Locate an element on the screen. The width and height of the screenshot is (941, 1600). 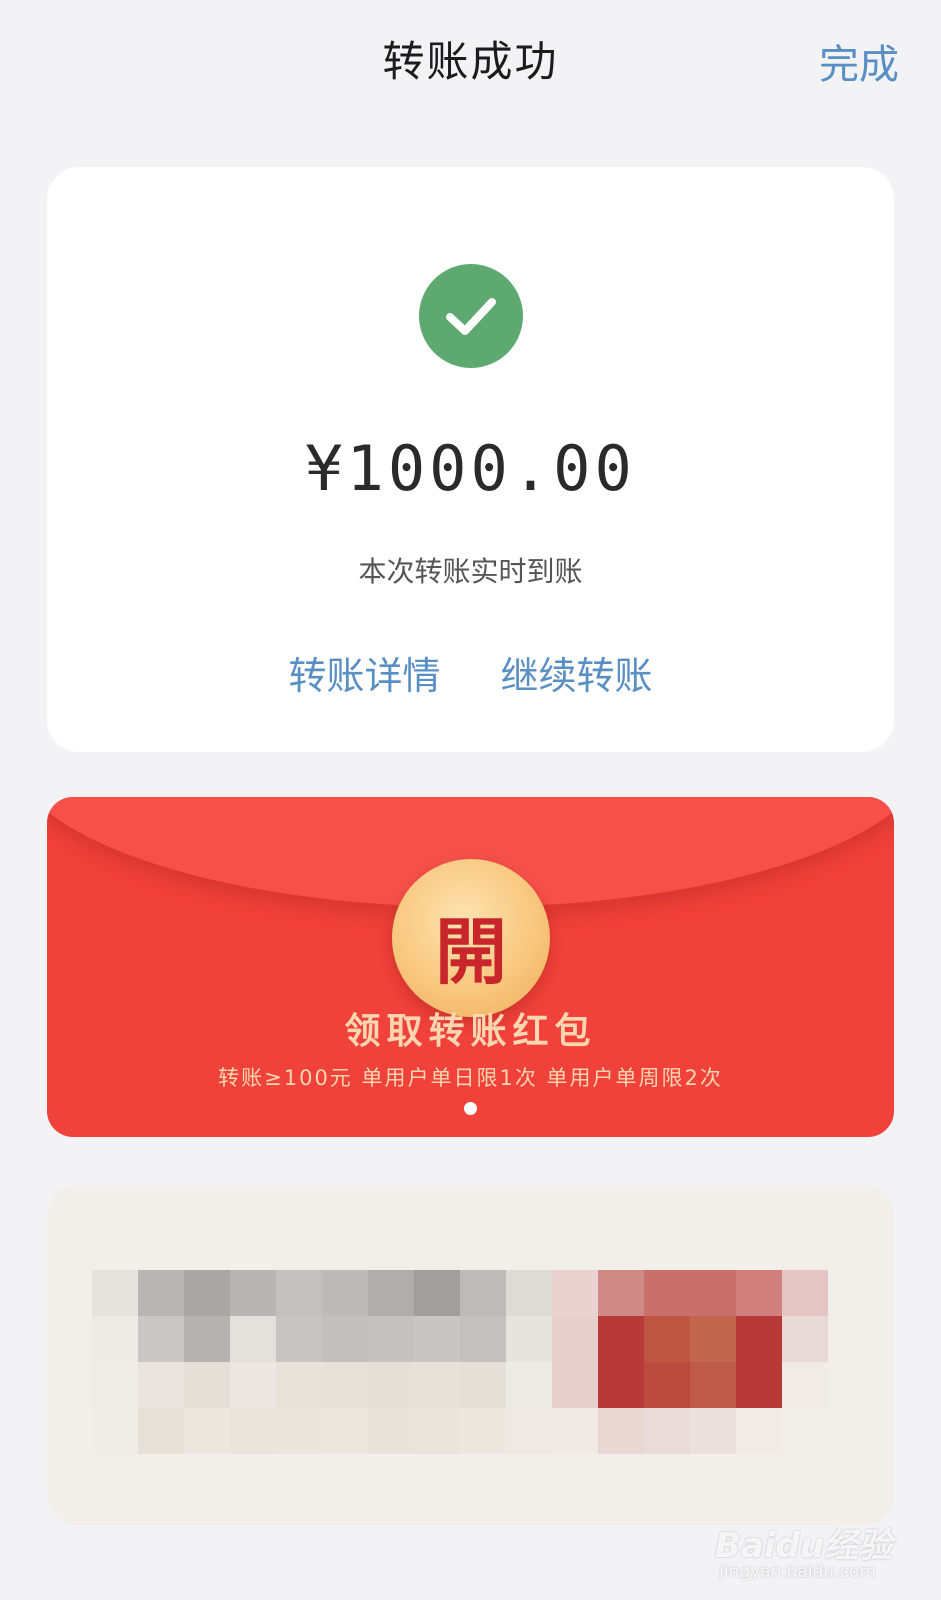
transfer-amount: ¥1000.00 is located at coordinates (470, 468).